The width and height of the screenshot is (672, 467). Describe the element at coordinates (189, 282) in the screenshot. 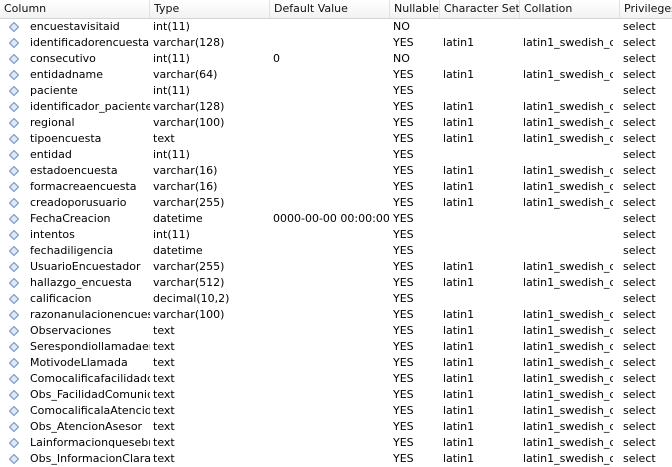

I see `column-type: varchar(512)` at that location.